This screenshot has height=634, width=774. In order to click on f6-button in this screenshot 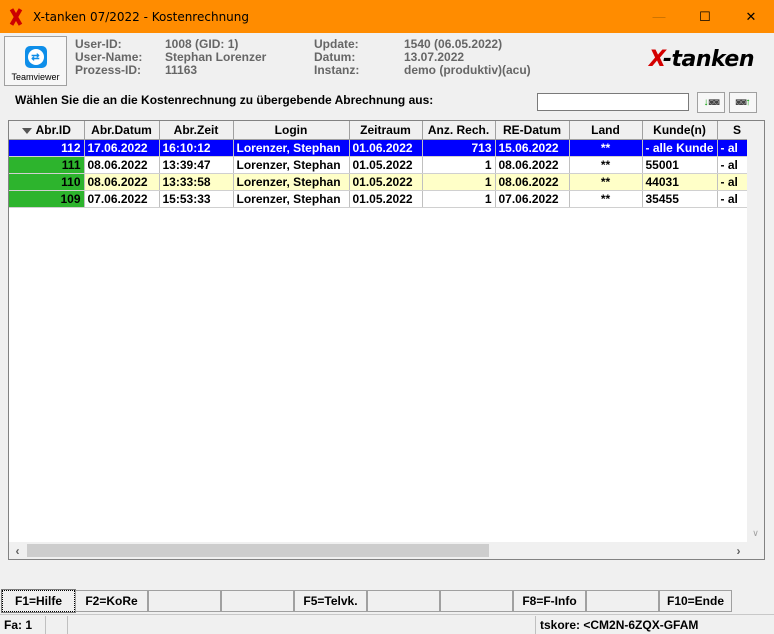, I will do `click(403, 601)`.